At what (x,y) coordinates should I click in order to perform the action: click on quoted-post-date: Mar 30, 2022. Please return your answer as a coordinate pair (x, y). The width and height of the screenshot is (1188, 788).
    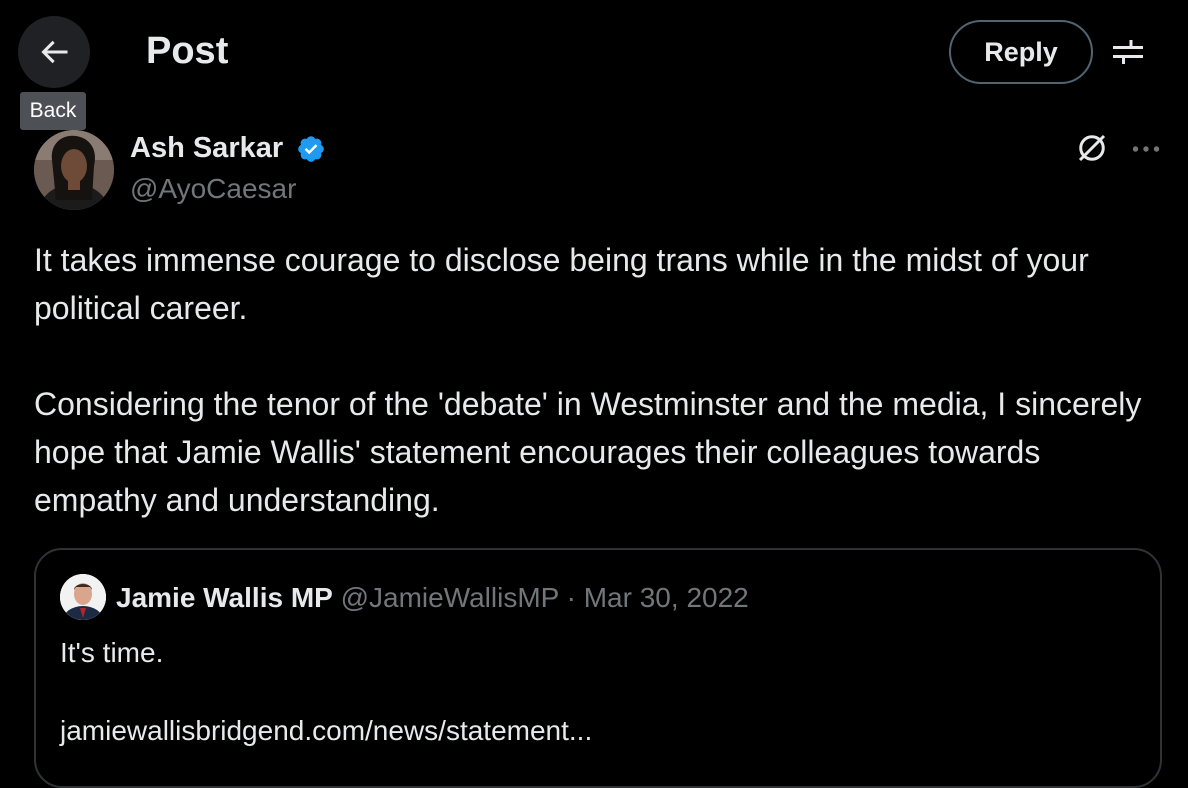
    Looking at the image, I should click on (666, 597).